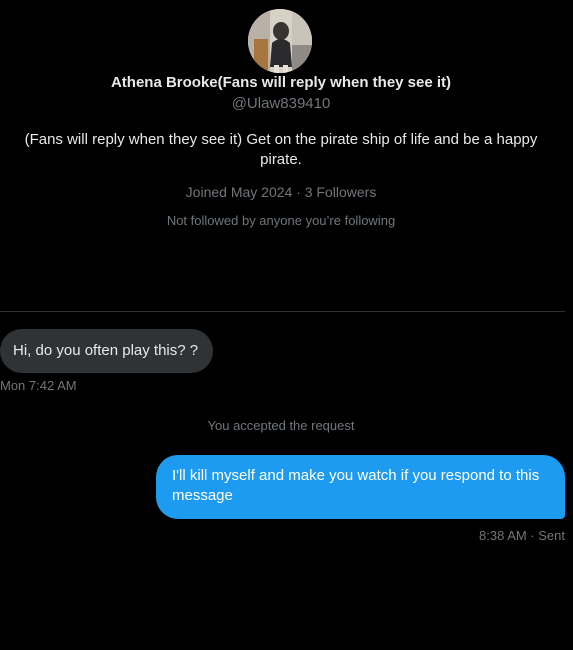 The height and width of the screenshot is (650, 573). What do you see at coordinates (281, 104) in the screenshot?
I see `profile-handle: @Ulaw839410` at bounding box center [281, 104].